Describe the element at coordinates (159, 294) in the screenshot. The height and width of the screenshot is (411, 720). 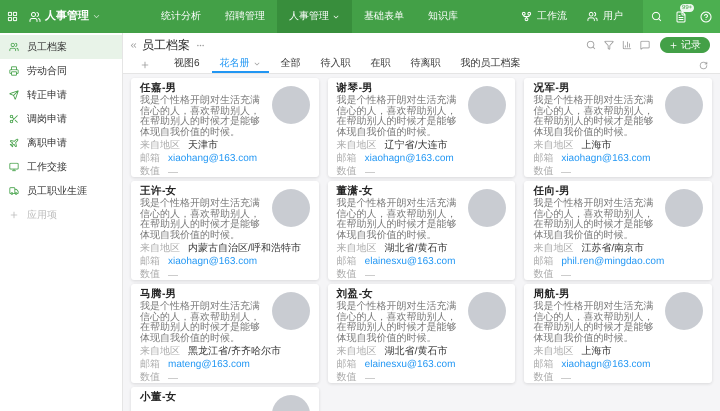
I see `employee-name: 马腾-男` at that location.